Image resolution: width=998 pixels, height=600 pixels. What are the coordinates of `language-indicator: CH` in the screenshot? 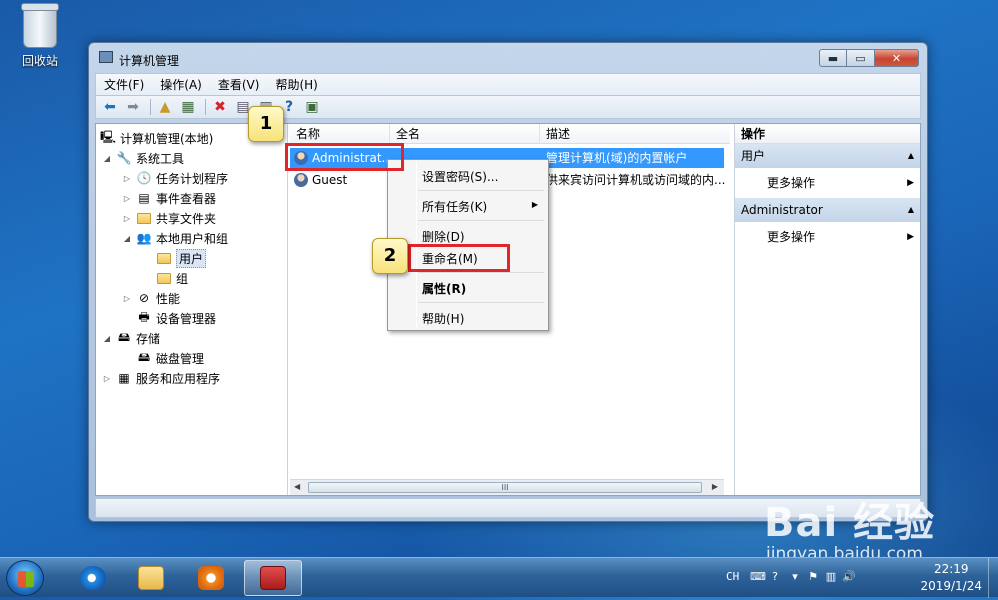 It's located at (732, 576).